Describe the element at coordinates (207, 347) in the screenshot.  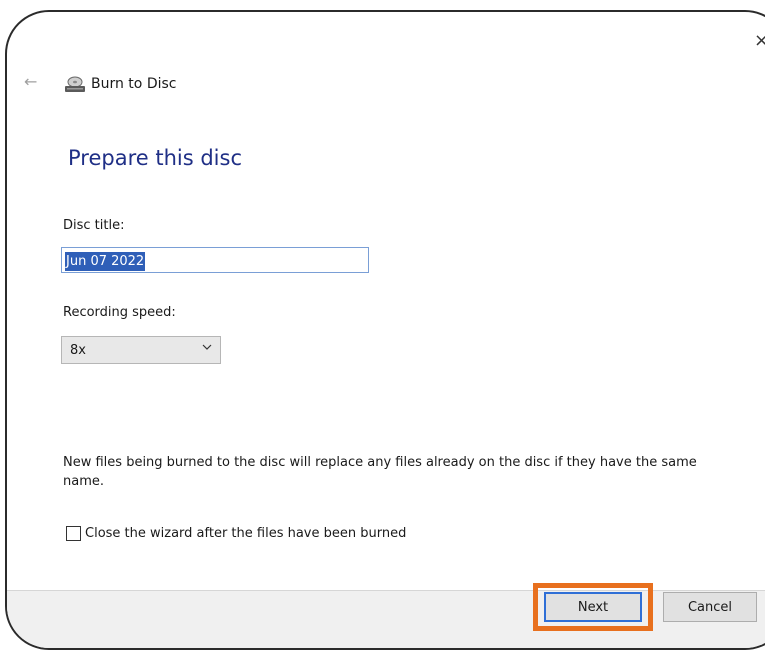
I see `chevron-down-icon` at that location.